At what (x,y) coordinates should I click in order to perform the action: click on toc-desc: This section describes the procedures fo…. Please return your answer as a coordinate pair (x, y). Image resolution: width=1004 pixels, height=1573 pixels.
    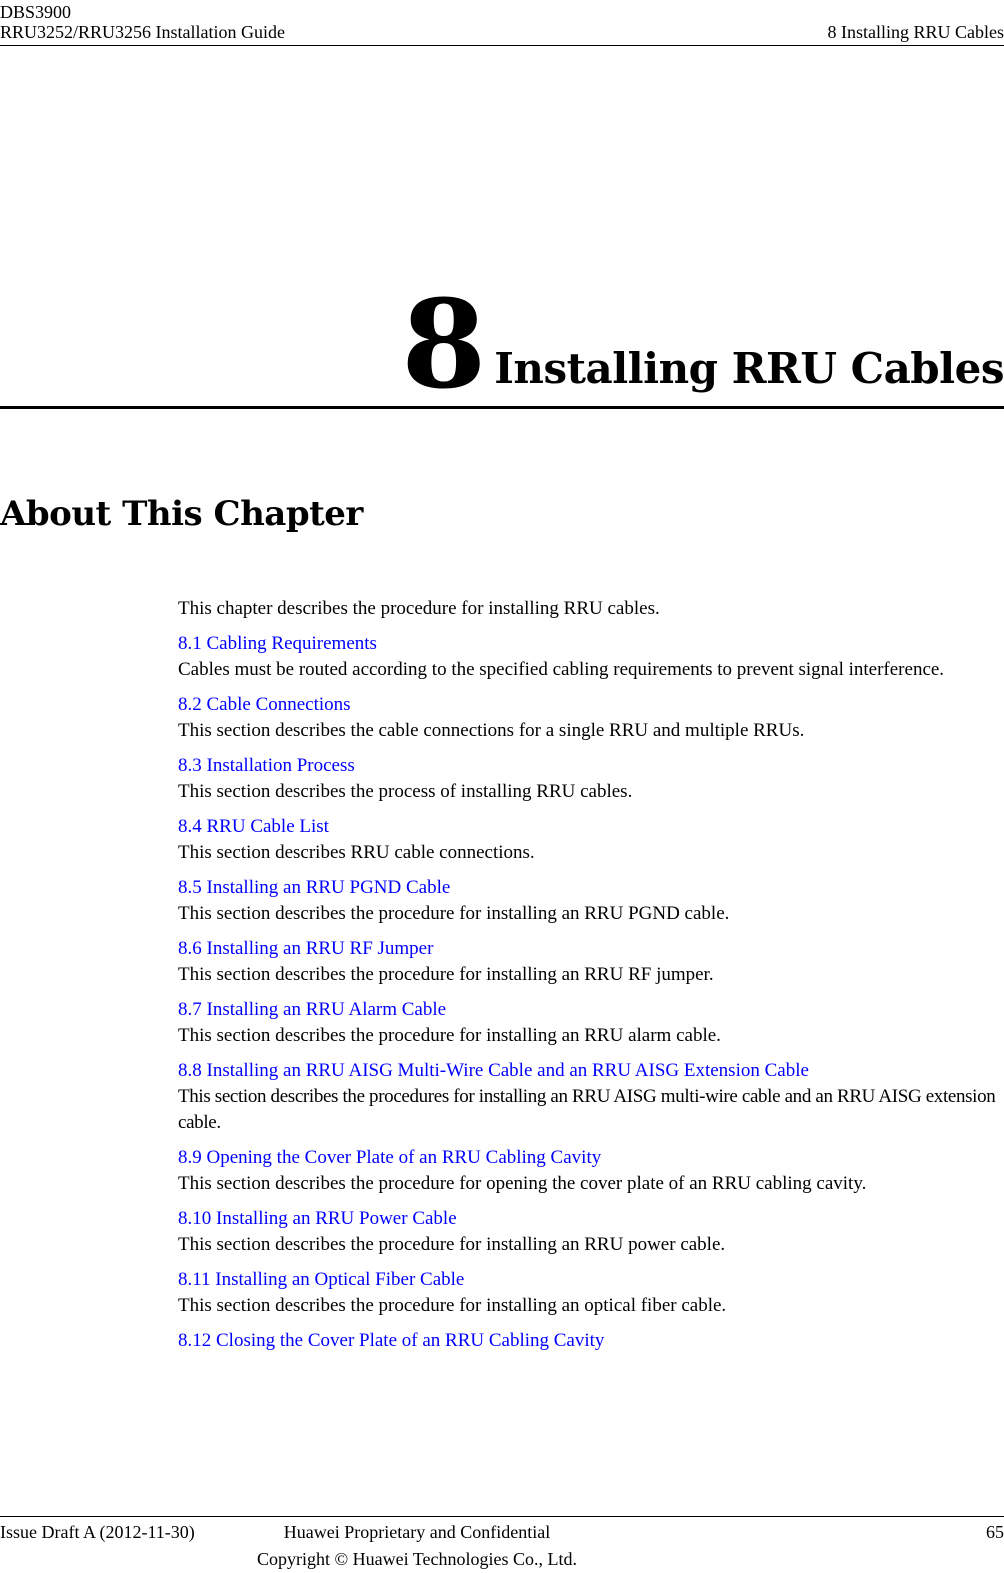
    Looking at the image, I should click on (591, 1110).